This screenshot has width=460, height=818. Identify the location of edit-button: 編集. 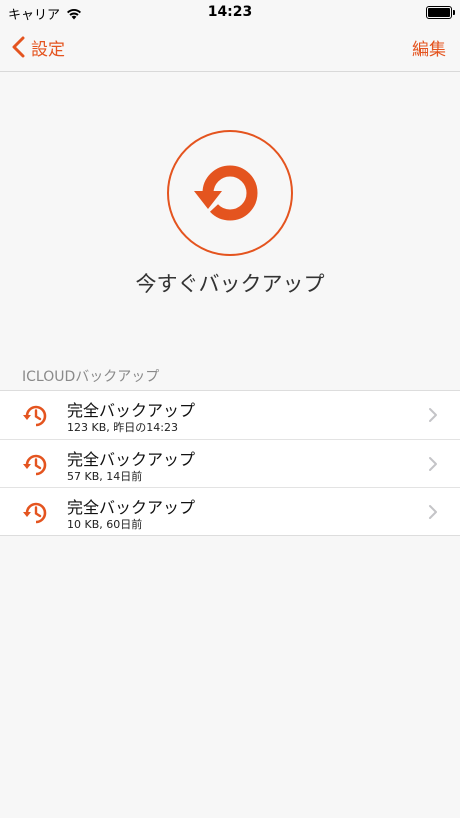
(429, 47).